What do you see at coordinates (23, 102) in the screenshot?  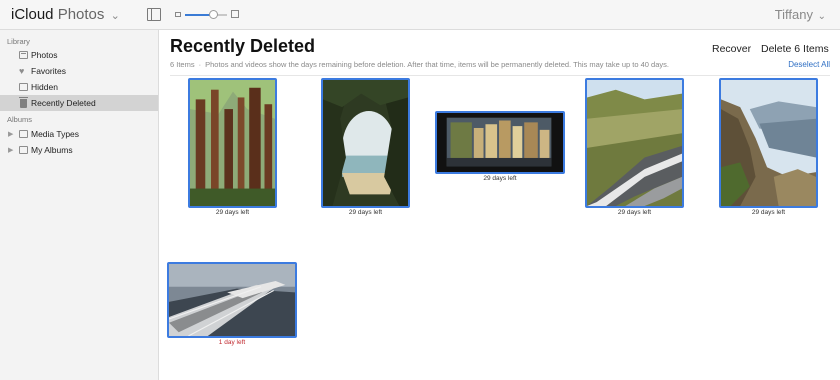 I see `trash-icon` at bounding box center [23, 102].